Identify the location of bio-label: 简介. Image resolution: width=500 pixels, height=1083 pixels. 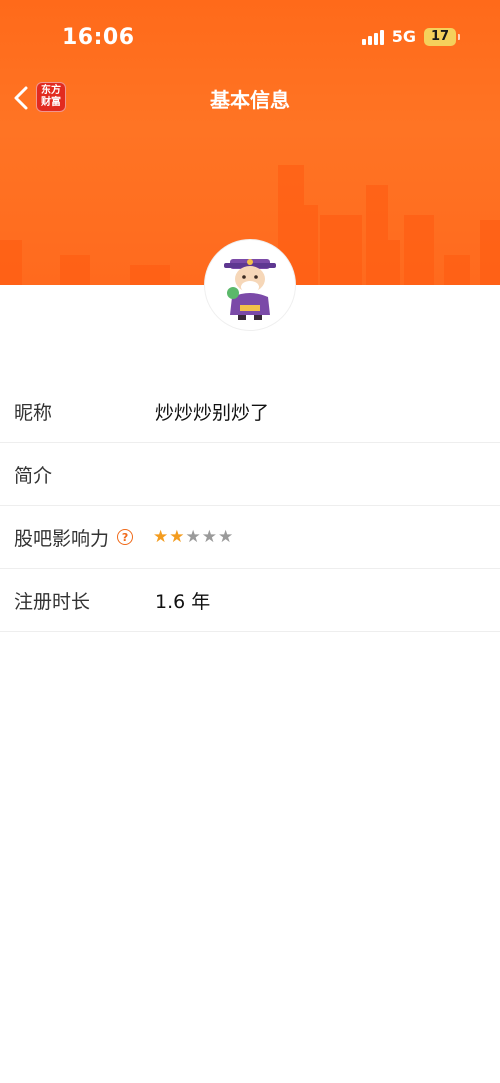
(33, 475).